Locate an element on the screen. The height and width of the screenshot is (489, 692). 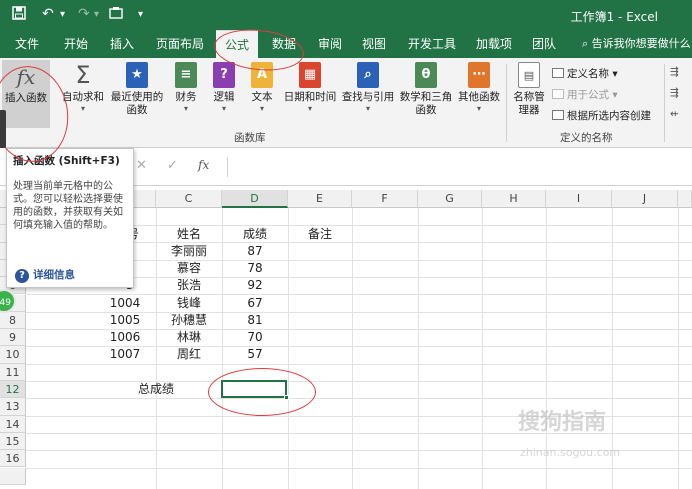
table-cell-score: 81 is located at coordinates (255, 320).